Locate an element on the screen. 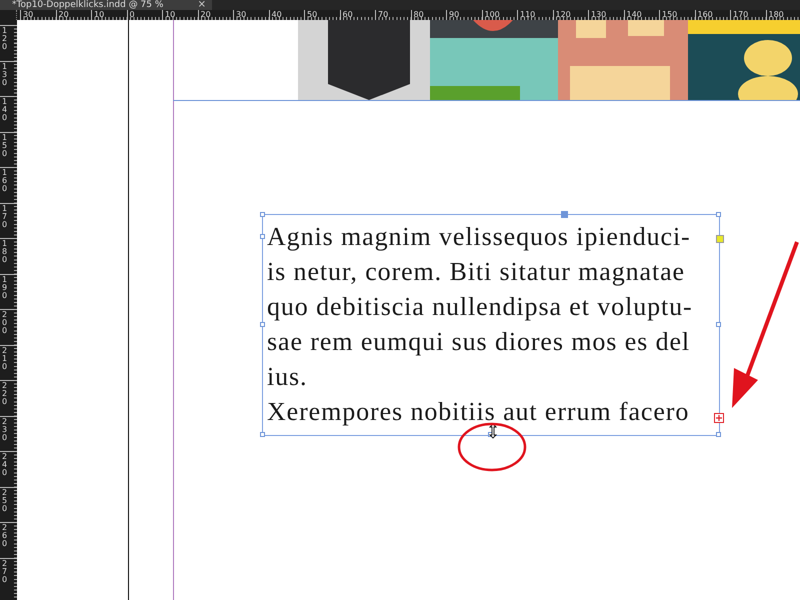  ruler-label: 120 is located at coordinates (5, 38).